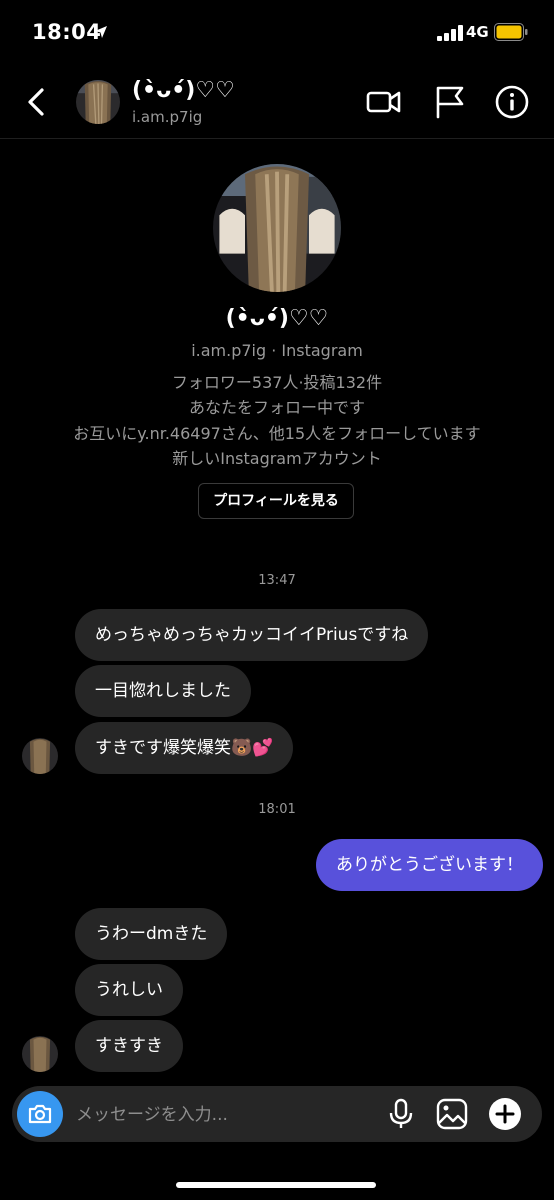 This screenshot has width=554, height=1200. What do you see at coordinates (429, 865) in the screenshot?
I see `message-bubble-sent: ありがとうございます！` at bounding box center [429, 865].